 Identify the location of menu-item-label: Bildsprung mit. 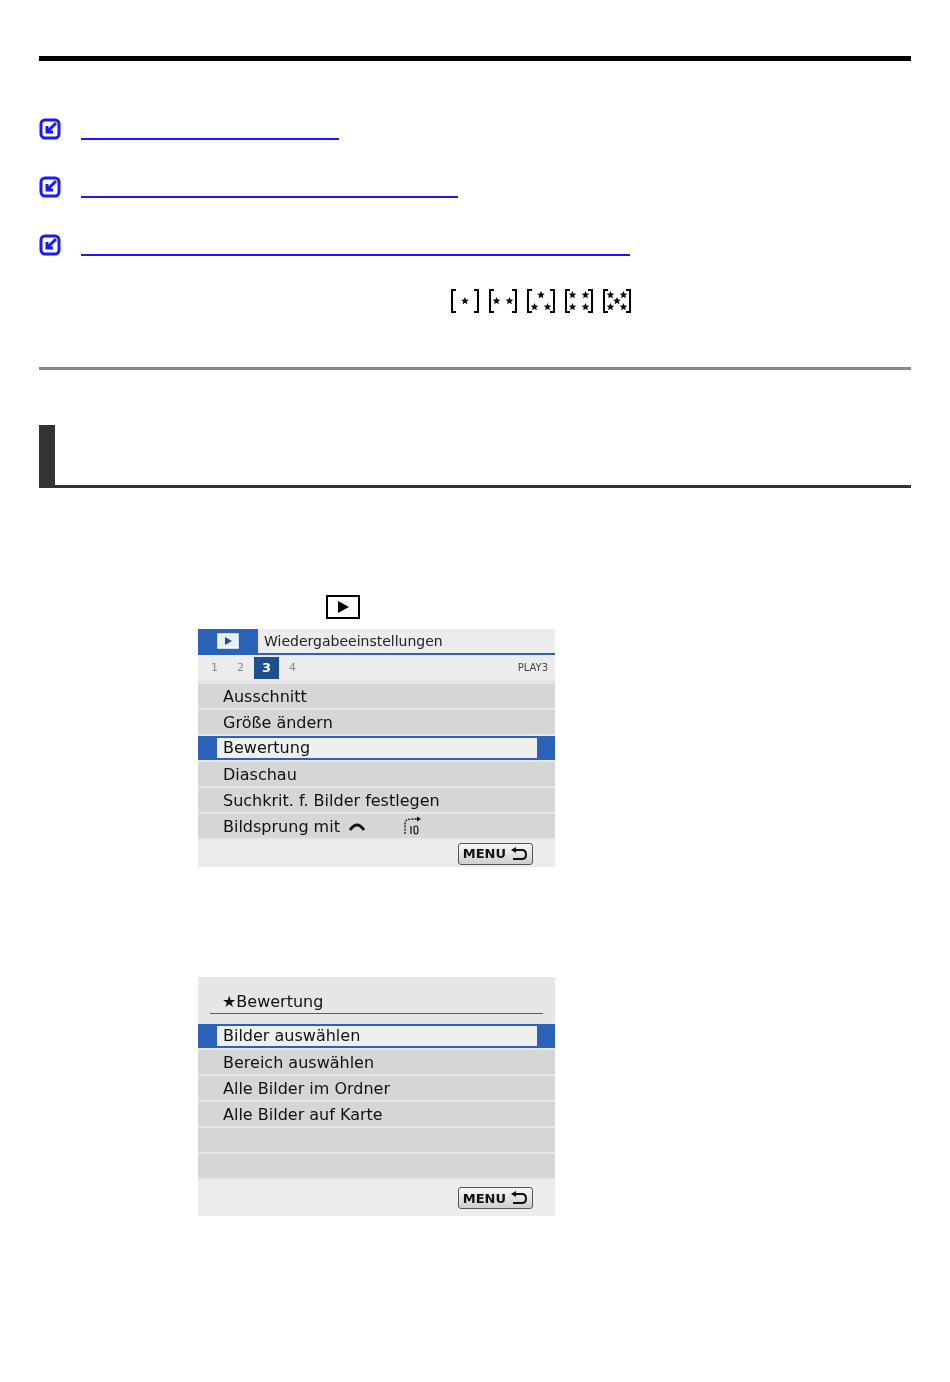
(281, 826).